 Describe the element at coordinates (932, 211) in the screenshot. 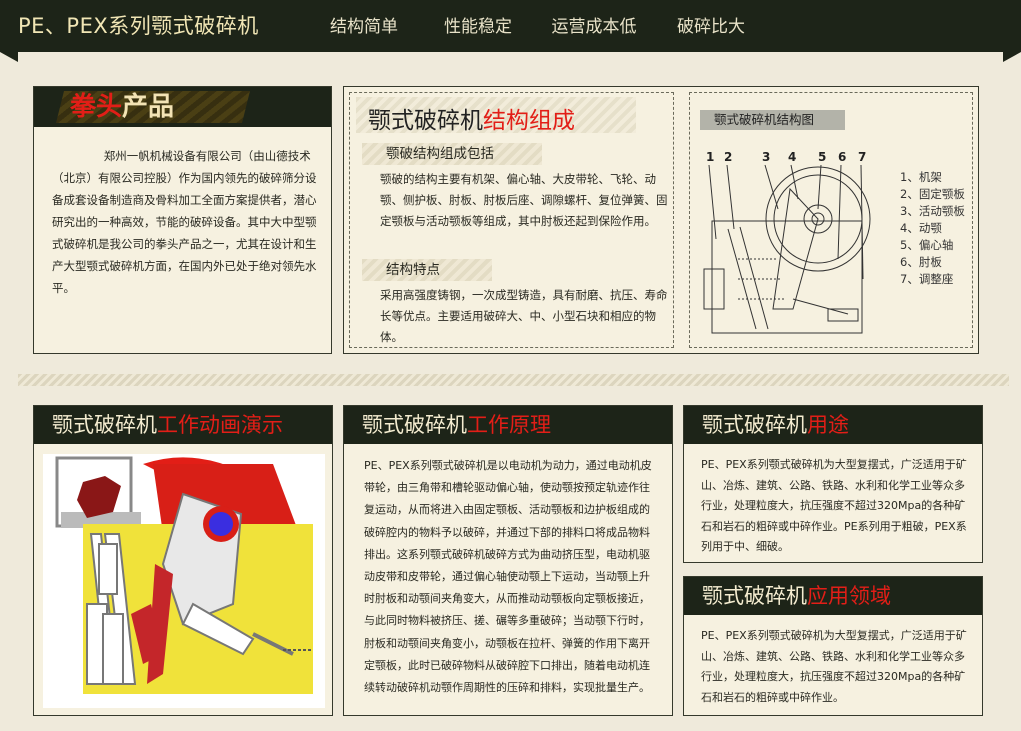

I see `legend-item-movable-jaw: 3、活动颚板` at that location.